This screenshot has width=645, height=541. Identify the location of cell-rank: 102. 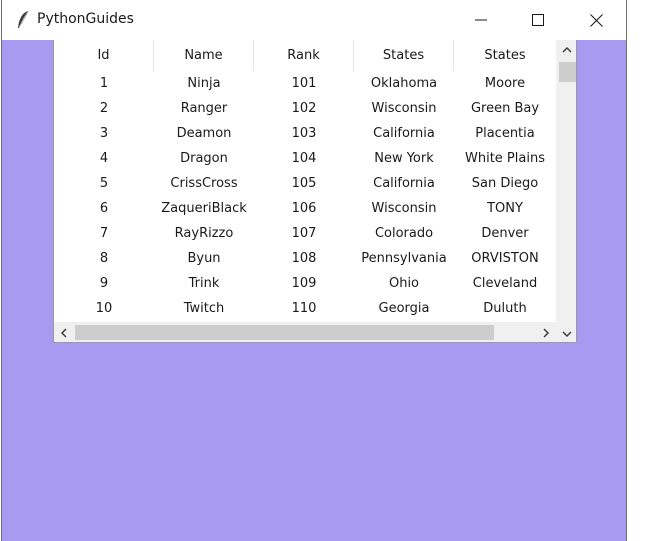
(304, 108).